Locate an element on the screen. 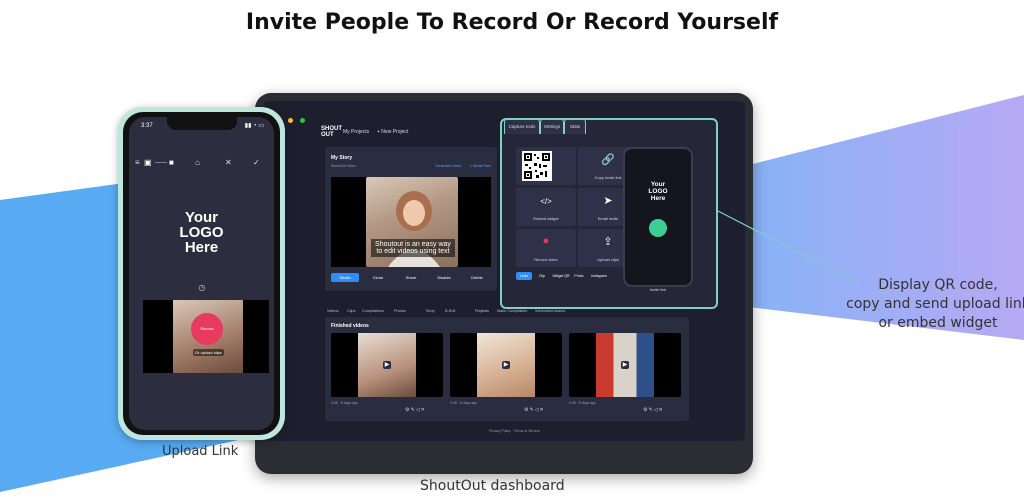 This screenshot has width=1024, height=497. tab-photos: Photos is located at coordinates (400, 311).